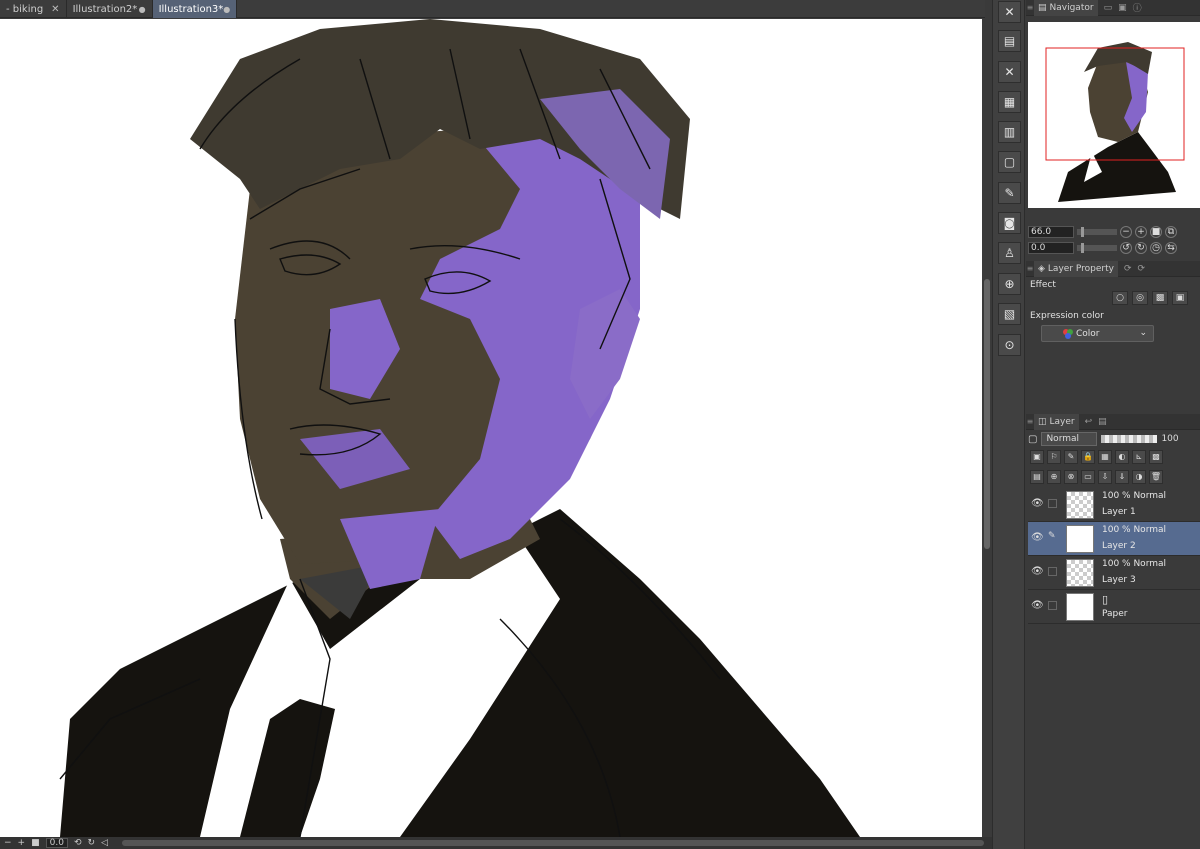  I want to click on new-raster-layer-icon: ⊕, so click(1054, 477).